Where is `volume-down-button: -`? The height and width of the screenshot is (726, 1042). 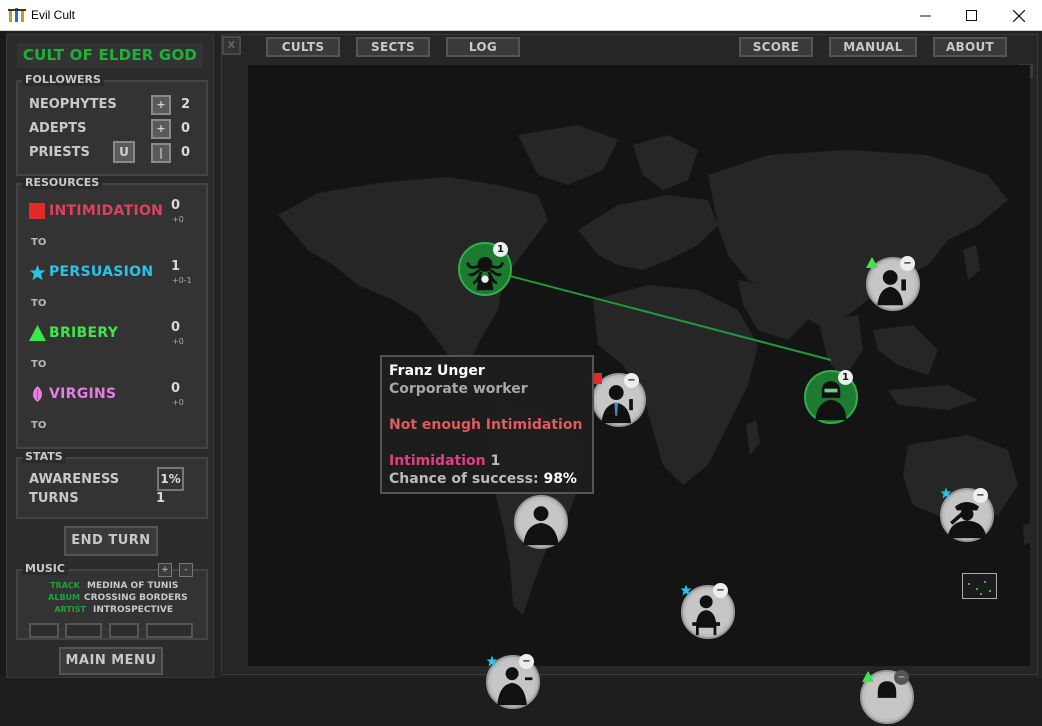 volume-down-button: - is located at coordinates (186, 570).